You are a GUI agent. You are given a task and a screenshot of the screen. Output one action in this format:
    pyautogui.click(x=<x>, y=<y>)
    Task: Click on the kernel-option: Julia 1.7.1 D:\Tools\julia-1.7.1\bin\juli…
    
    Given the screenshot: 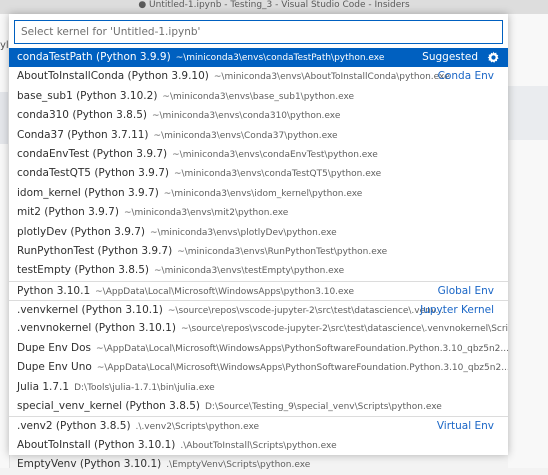 What is the action you would take?
    pyautogui.click(x=258, y=387)
    